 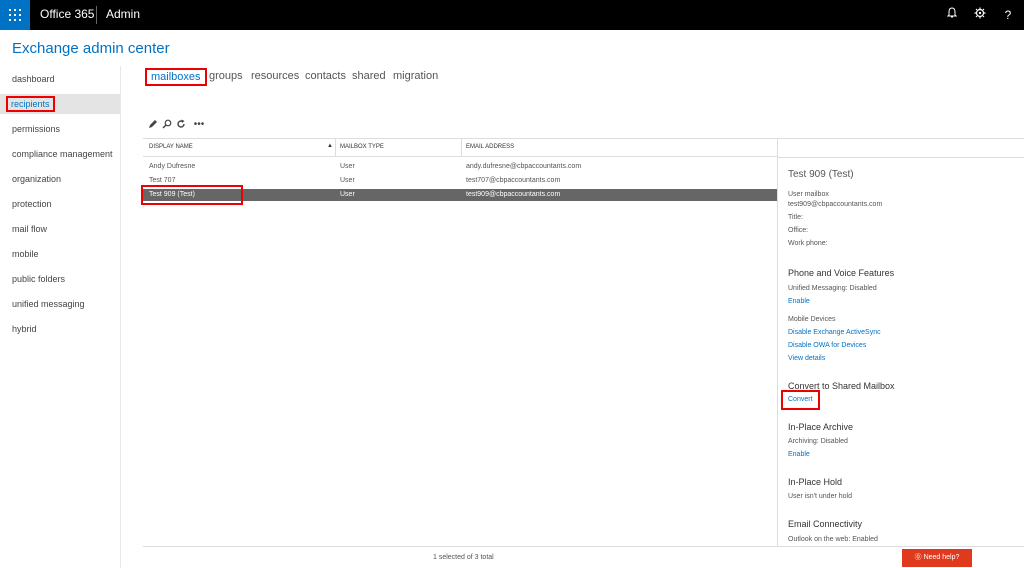 I want to click on tab-migration: migration, so click(x=415, y=76).